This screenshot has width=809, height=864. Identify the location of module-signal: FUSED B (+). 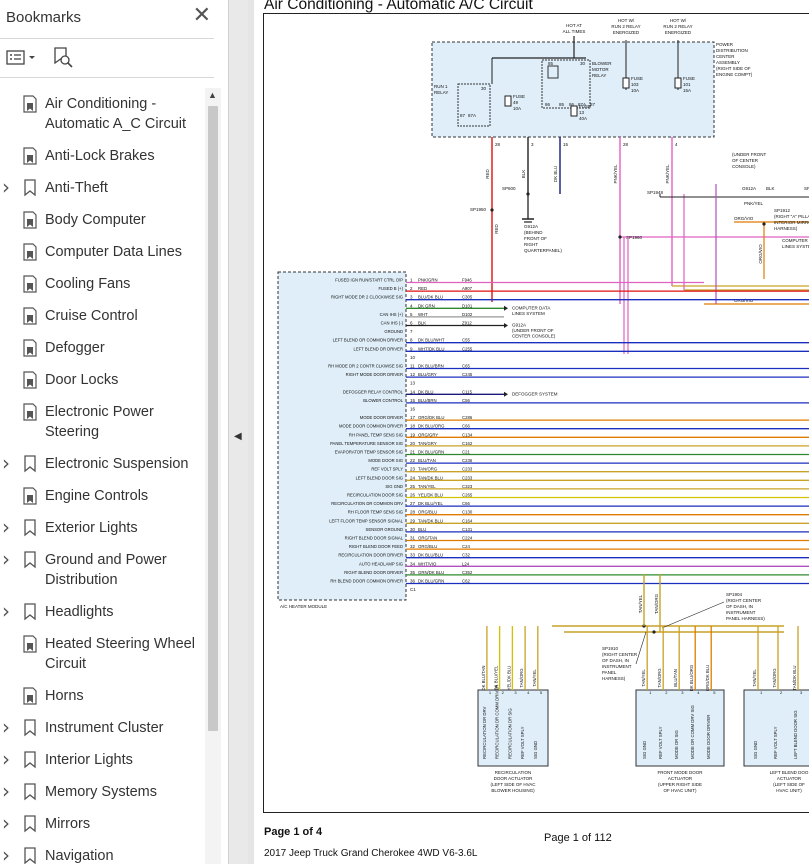
(390, 288).